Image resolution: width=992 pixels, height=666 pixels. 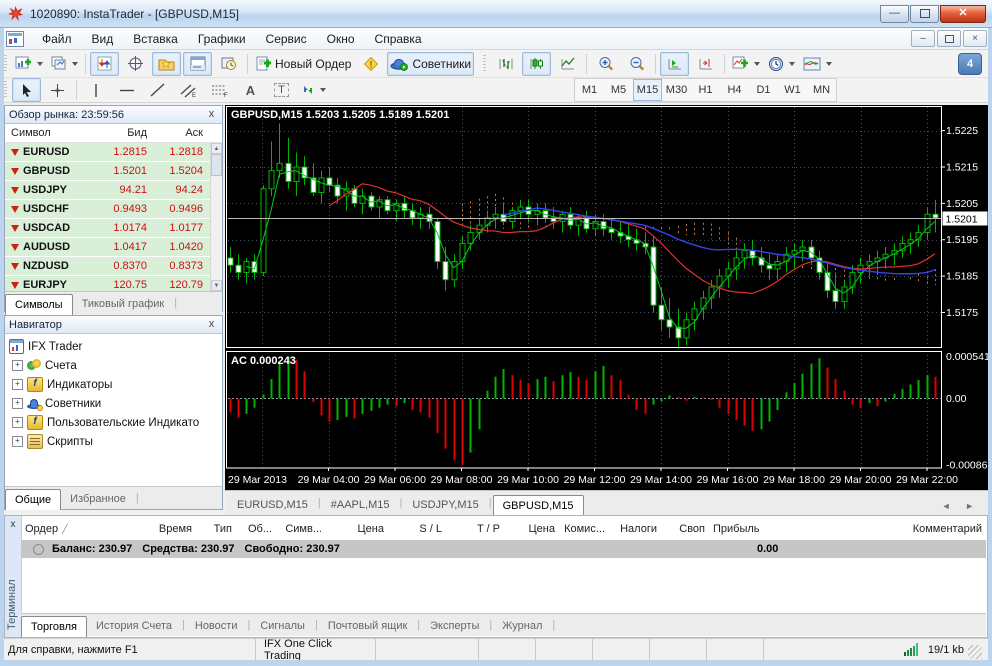 What do you see at coordinates (417, 529) in the screenshot?
I see `col-sl: S / L` at bounding box center [417, 529].